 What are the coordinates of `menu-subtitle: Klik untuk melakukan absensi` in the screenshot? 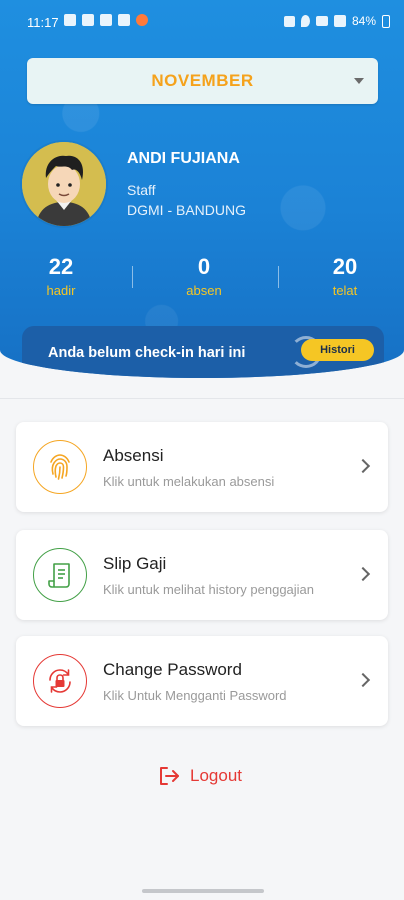 It's located at (189, 481).